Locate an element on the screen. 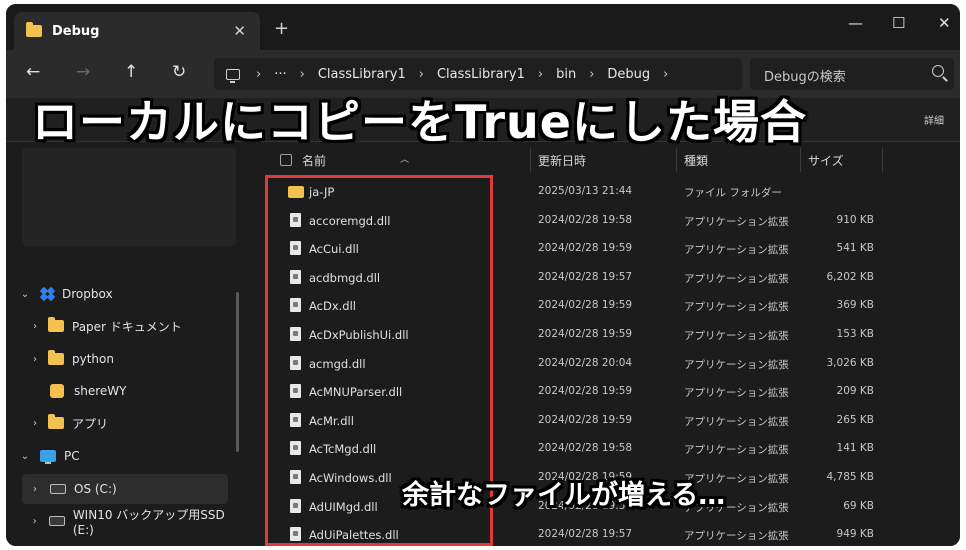 The height and width of the screenshot is (550, 966). select-all-checkbox is located at coordinates (286, 160).